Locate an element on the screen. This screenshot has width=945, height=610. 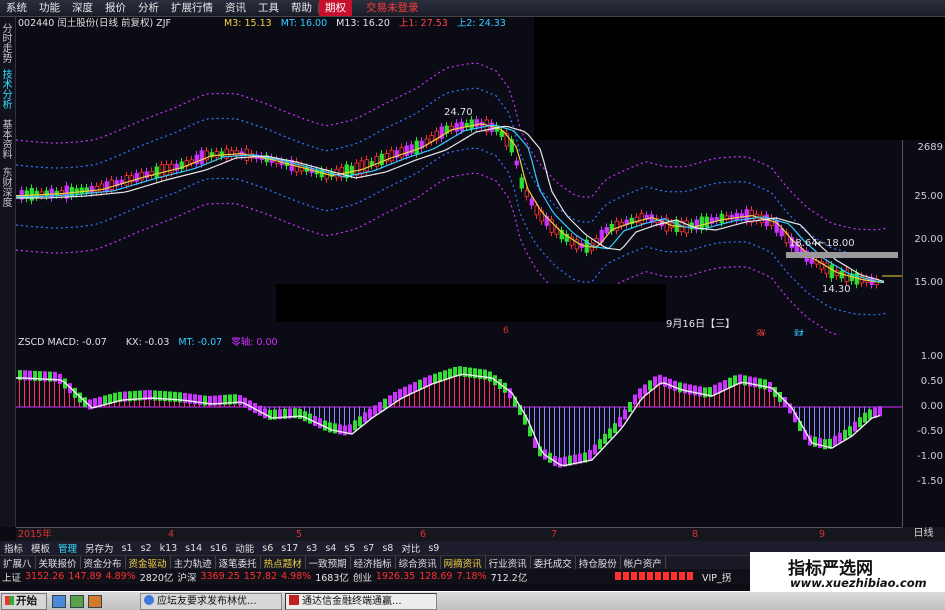
indicator-tab: s14 is located at coordinates (193, 548).